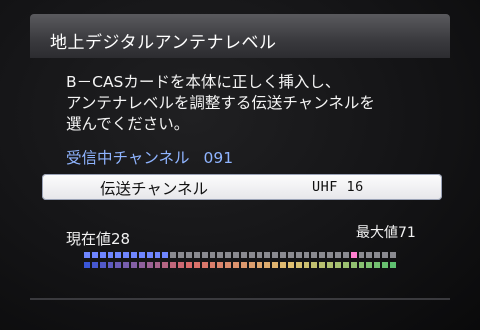  I want to click on transmission-channel-selector: 伝送チャンネル UHF 16, so click(242, 187).